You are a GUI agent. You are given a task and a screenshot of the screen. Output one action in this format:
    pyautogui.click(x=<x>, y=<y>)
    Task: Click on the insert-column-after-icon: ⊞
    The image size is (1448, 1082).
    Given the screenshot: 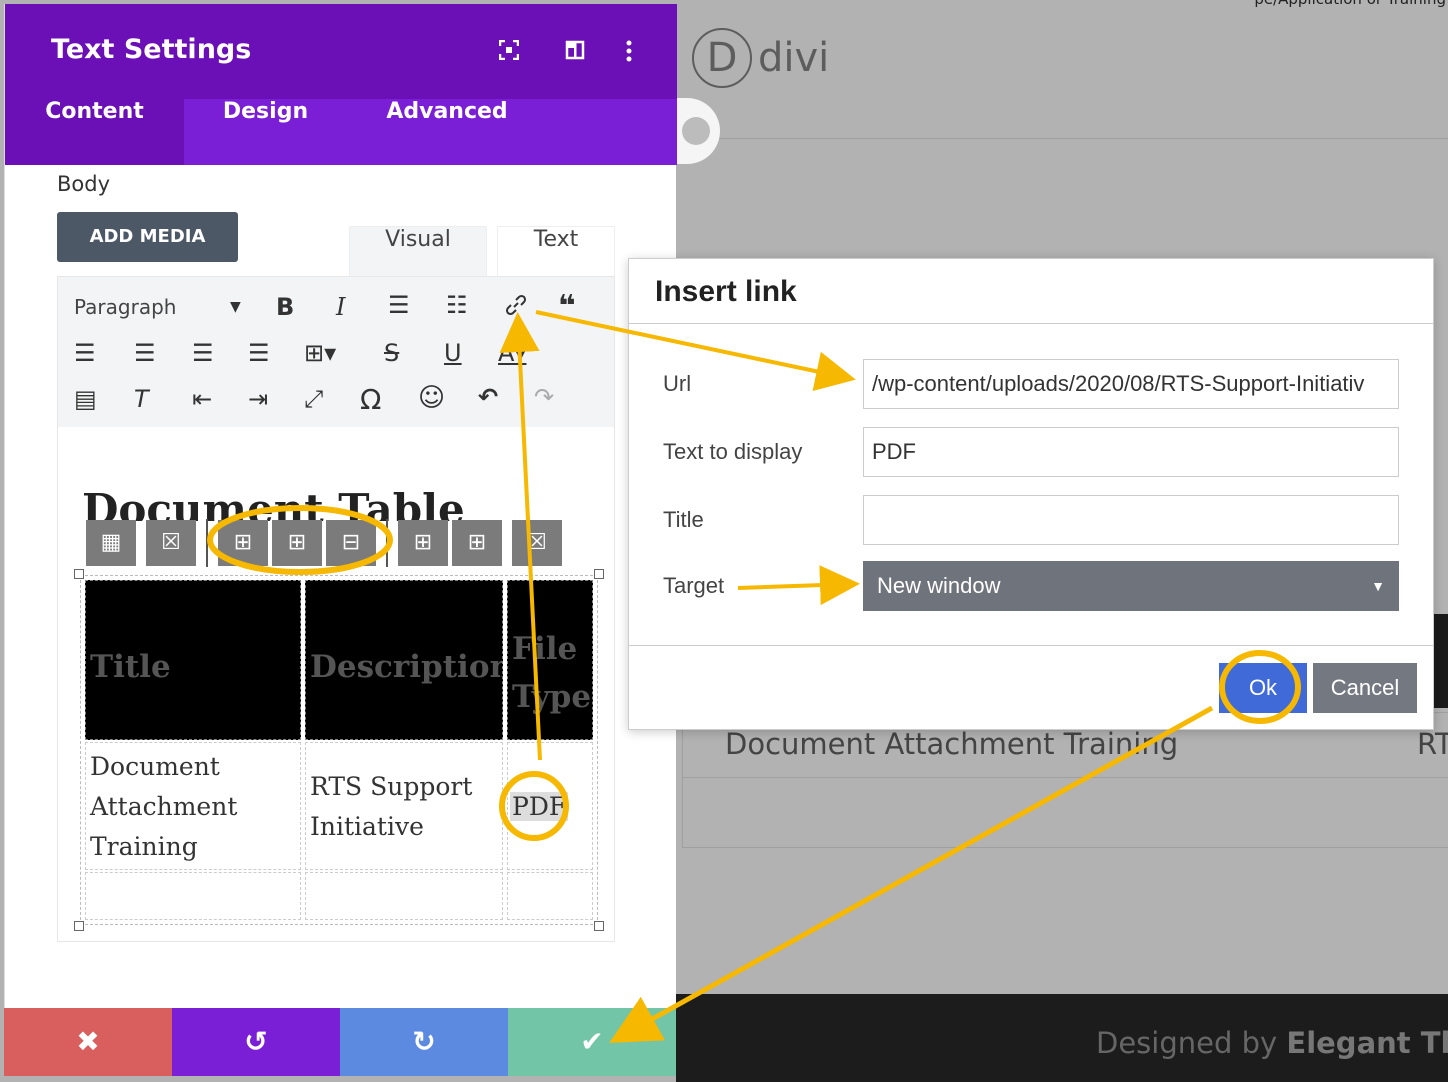 What is the action you would take?
    pyautogui.click(x=477, y=543)
    